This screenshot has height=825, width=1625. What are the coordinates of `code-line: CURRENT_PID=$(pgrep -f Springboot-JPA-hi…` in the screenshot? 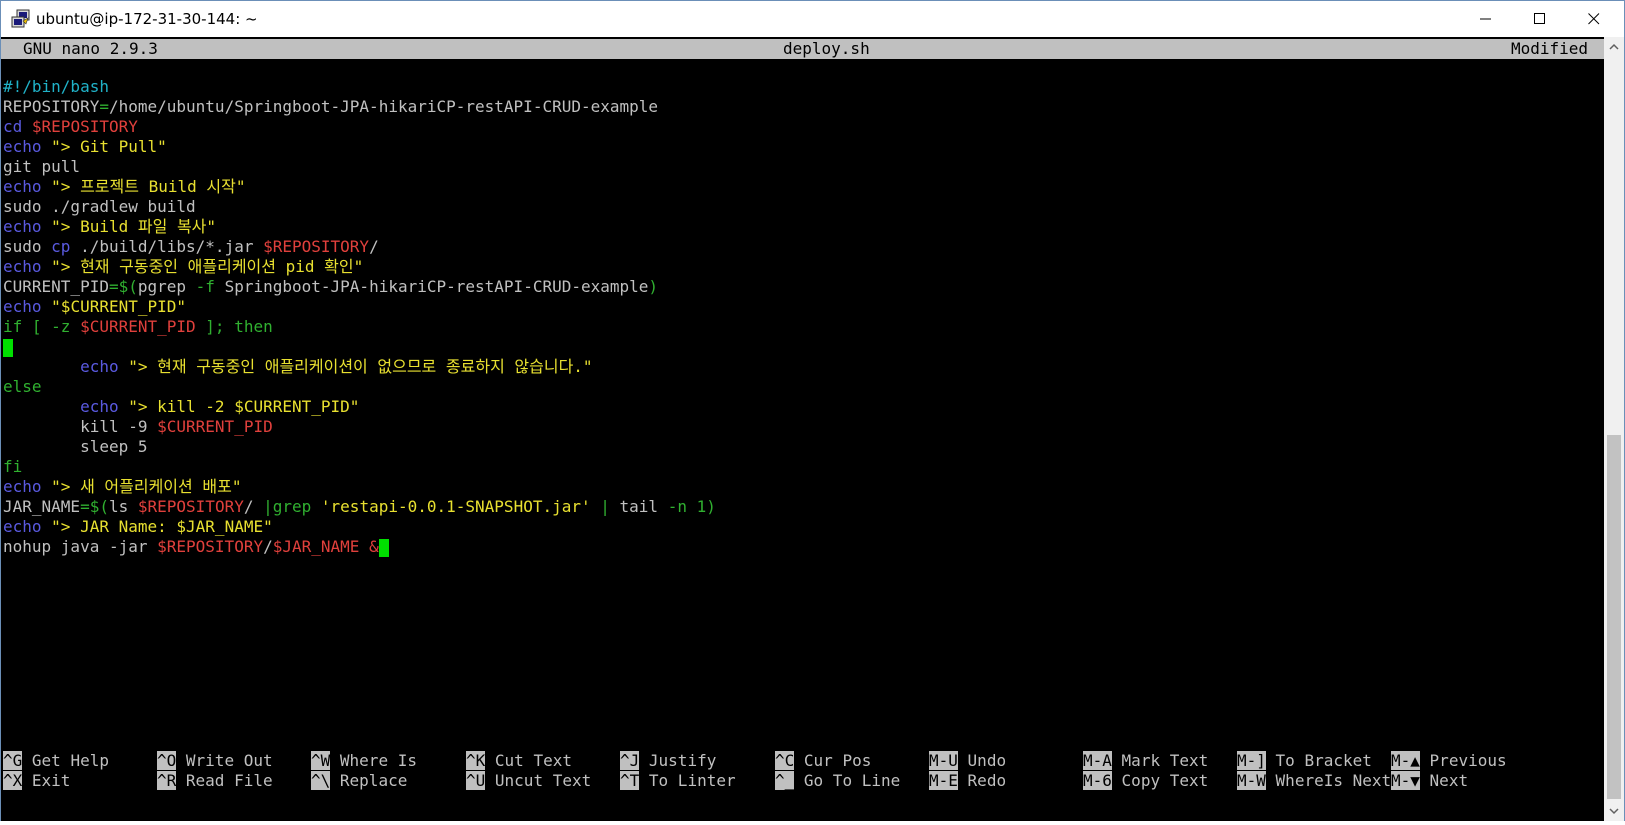 It's located at (803, 287).